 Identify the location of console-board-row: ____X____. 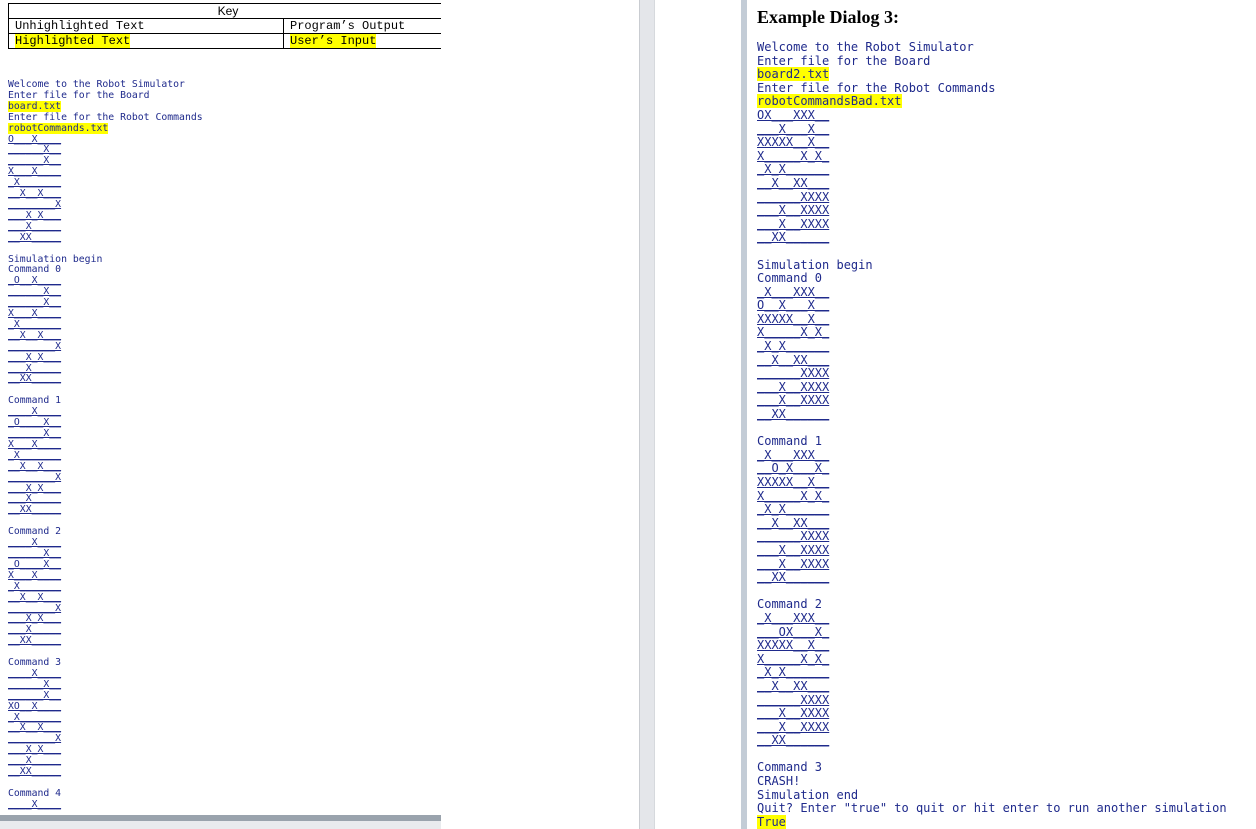
(105, 804).